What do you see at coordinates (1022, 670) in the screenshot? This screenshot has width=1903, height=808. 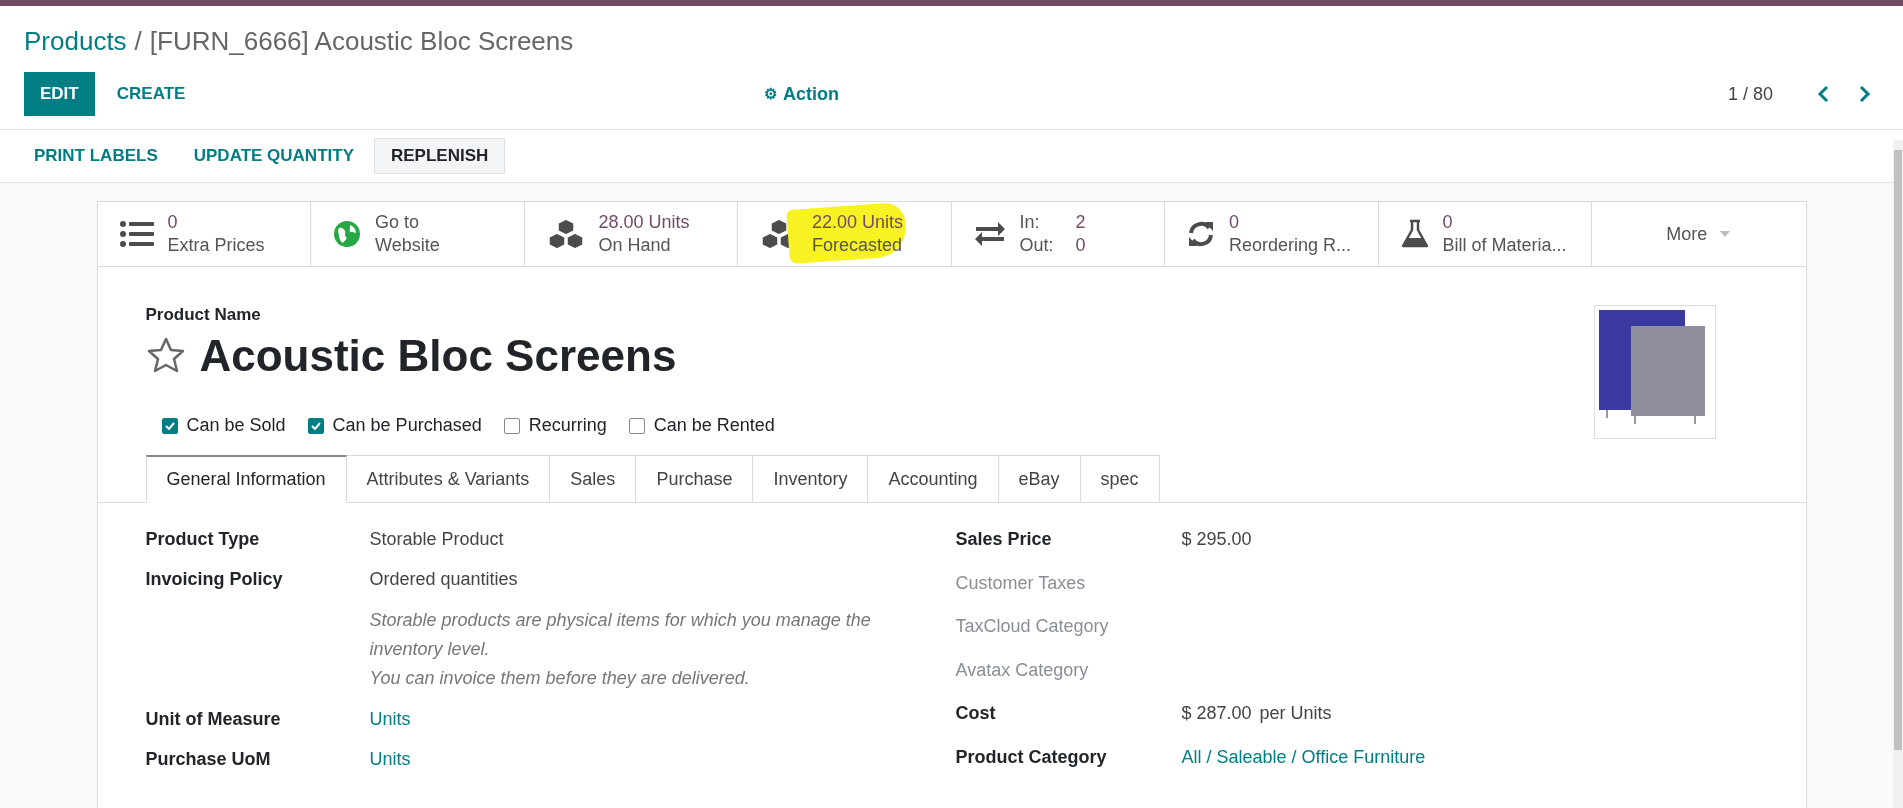 I see `field-label: Avatax Category` at bounding box center [1022, 670].